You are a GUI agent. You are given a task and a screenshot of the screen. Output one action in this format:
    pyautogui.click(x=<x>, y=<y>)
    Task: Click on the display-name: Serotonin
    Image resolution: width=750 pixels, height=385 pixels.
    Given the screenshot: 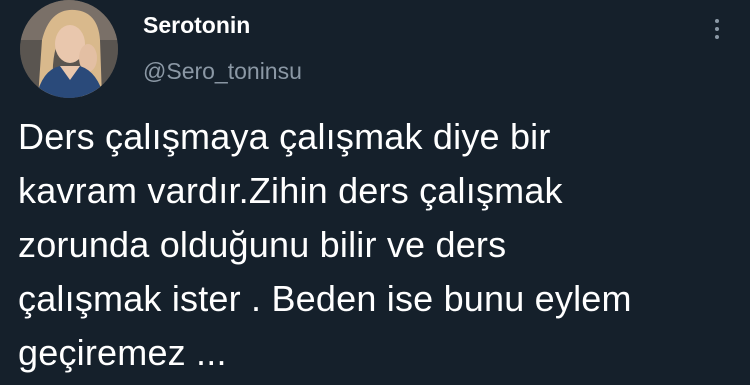 What is the action you would take?
    pyautogui.click(x=196, y=25)
    